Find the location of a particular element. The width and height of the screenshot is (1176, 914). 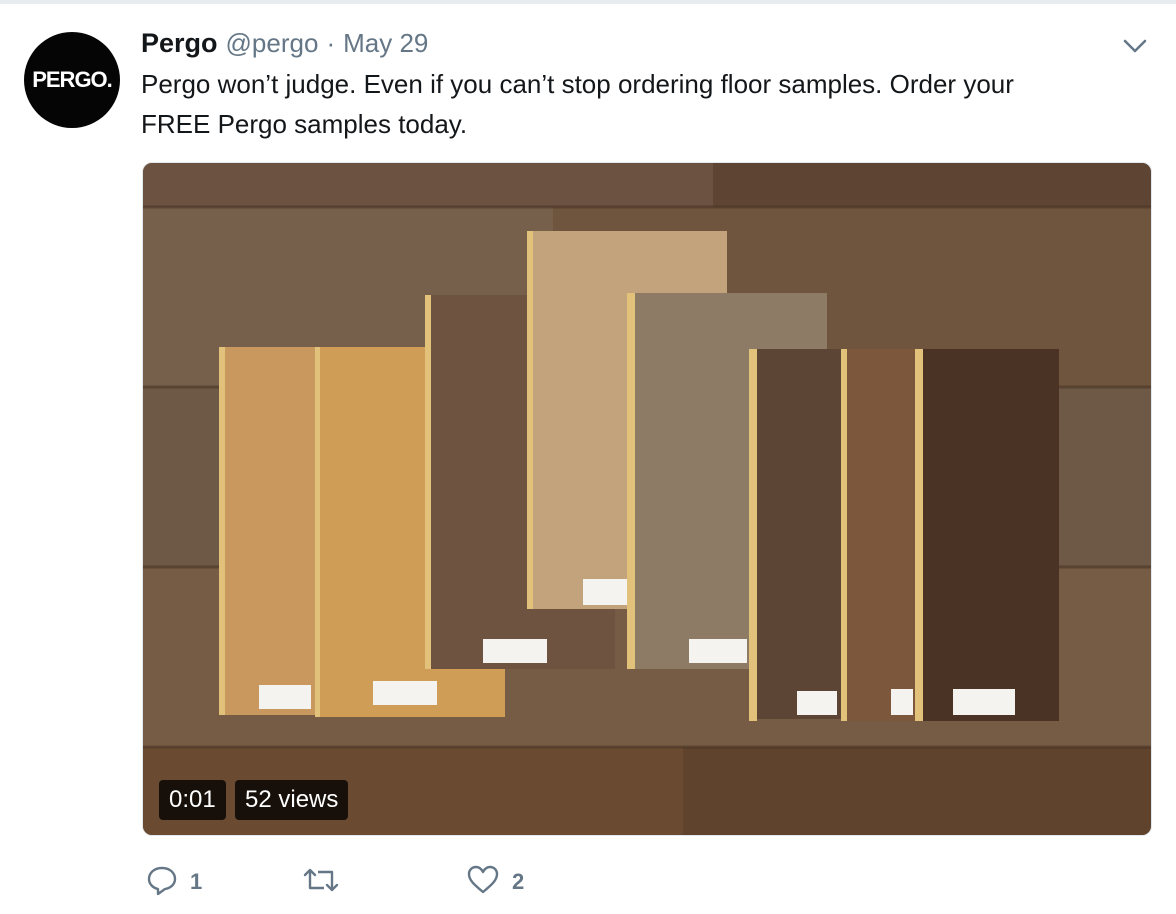

pergo-logo: PERGO. is located at coordinates (72, 79).